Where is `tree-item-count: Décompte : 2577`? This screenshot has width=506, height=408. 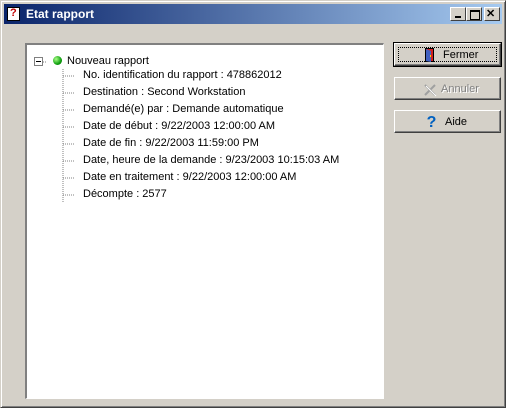 tree-item-count: Décompte : 2577 is located at coordinates (125, 195).